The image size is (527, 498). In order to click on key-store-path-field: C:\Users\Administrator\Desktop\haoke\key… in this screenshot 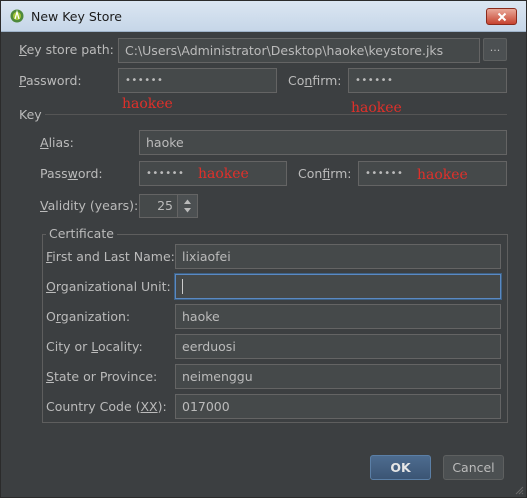, I will do `click(299, 50)`.